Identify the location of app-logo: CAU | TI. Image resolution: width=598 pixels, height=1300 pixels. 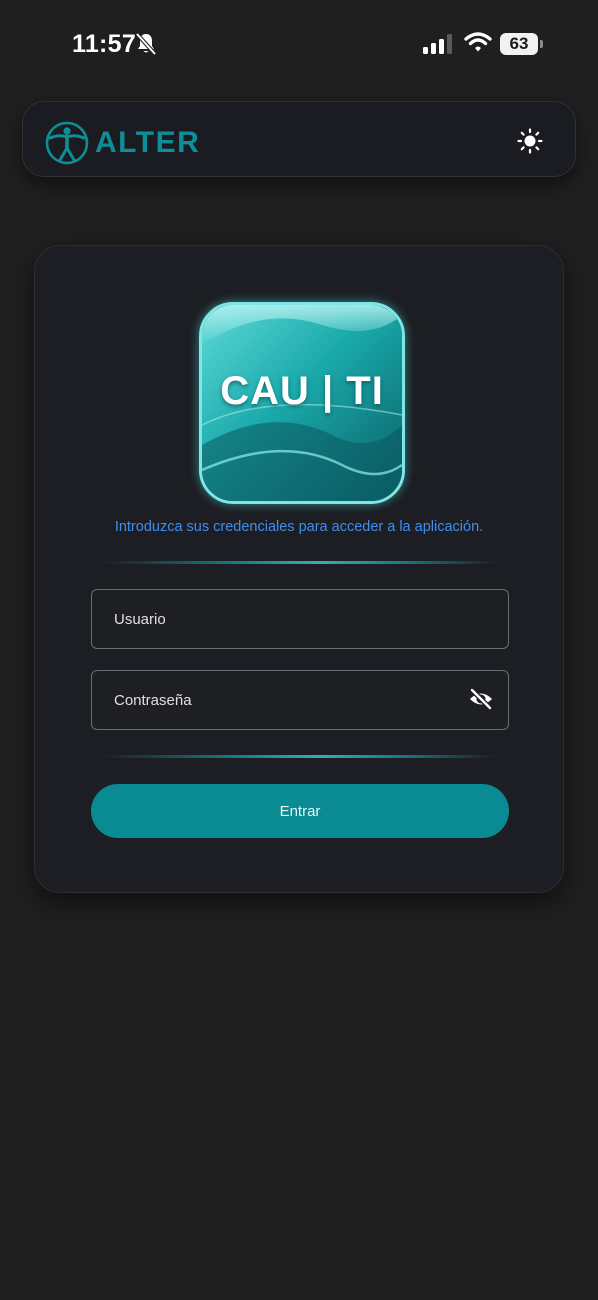
(302, 403).